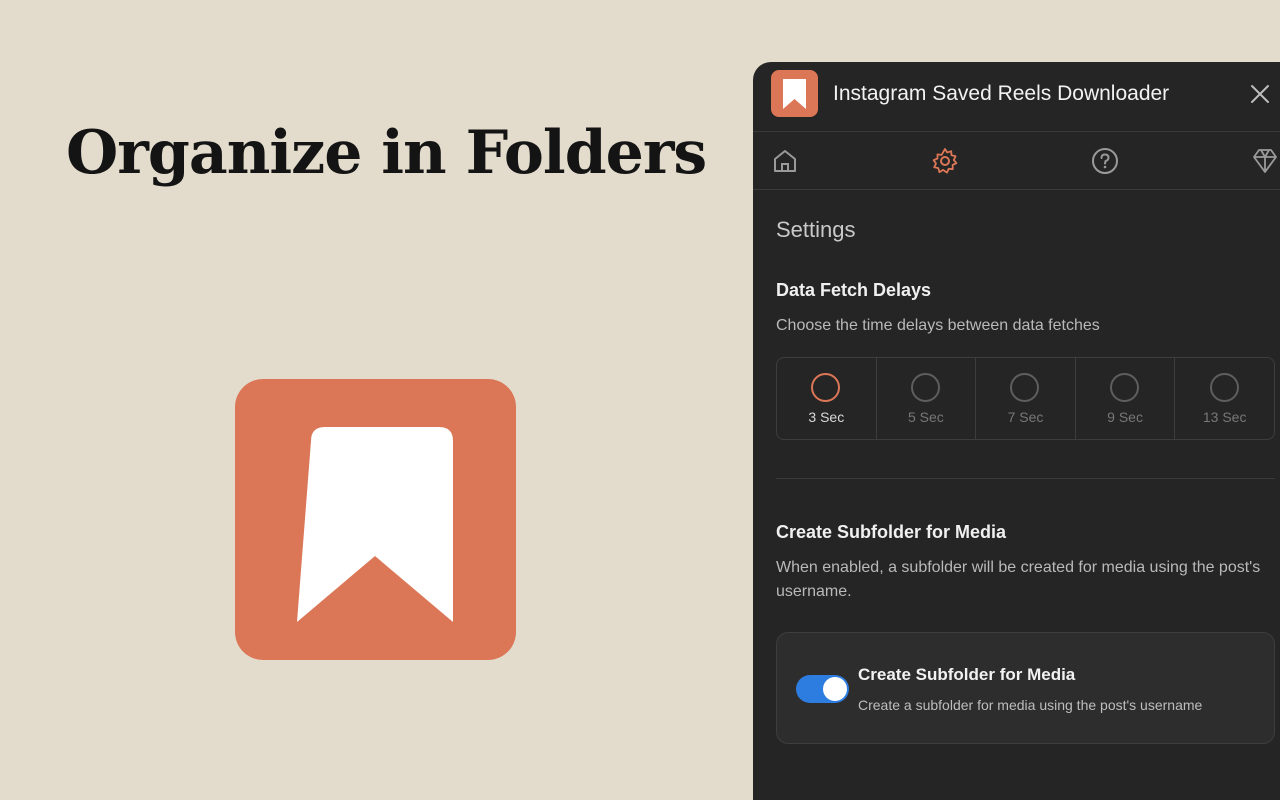  Describe the element at coordinates (891, 532) in the screenshot. I see `subfolder-heading: Create Subfolder for Media` at that location.